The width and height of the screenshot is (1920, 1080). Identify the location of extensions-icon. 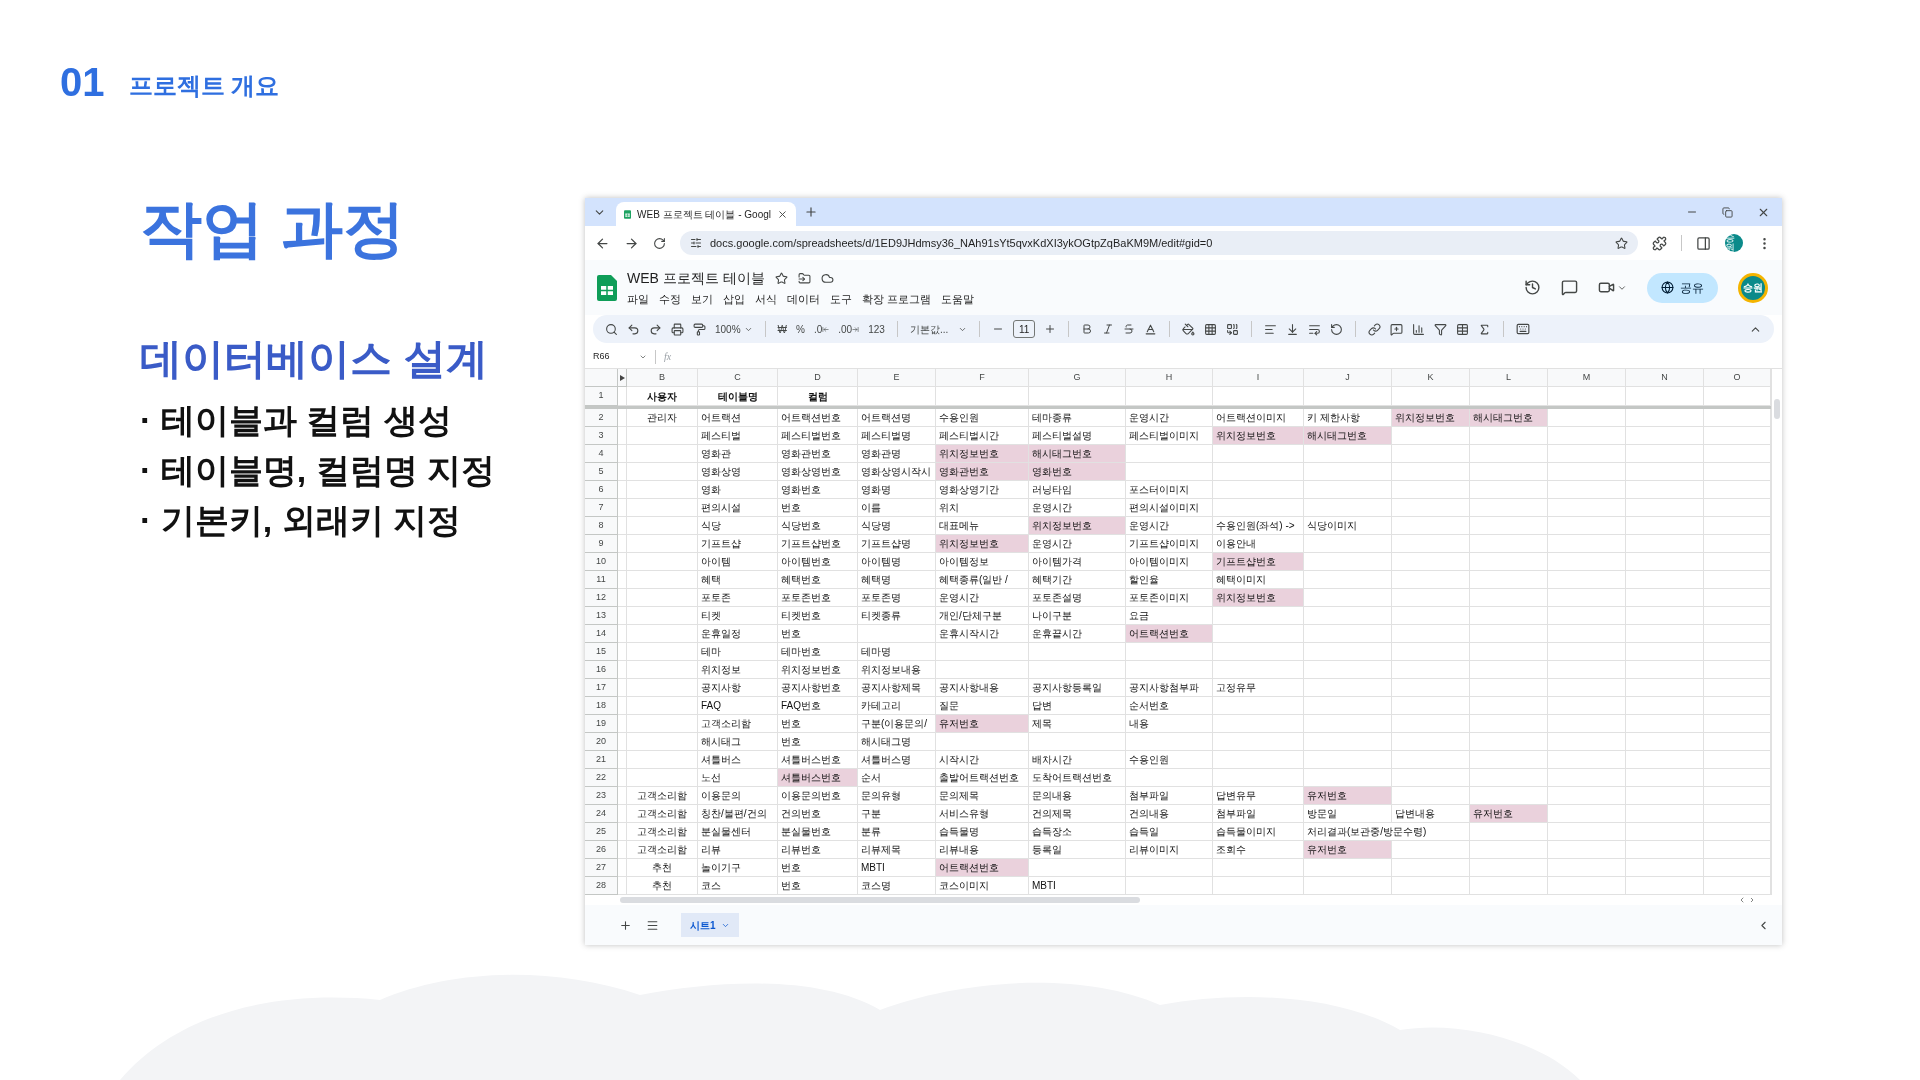
(1659, 243).